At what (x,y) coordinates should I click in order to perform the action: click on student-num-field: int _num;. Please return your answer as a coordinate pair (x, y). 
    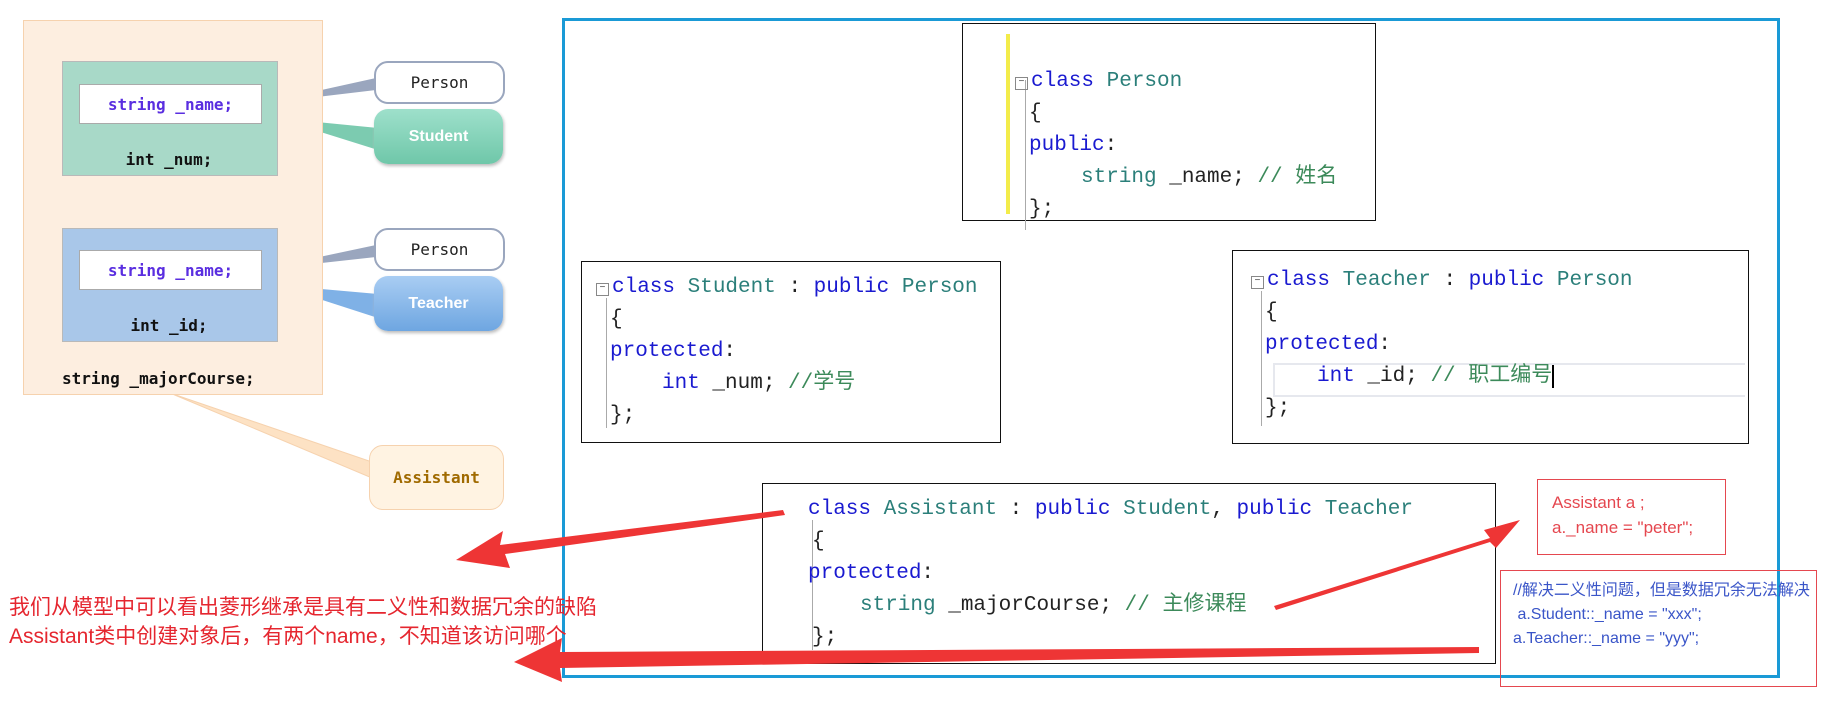
    Looking at the image, I should click on (169, 159).